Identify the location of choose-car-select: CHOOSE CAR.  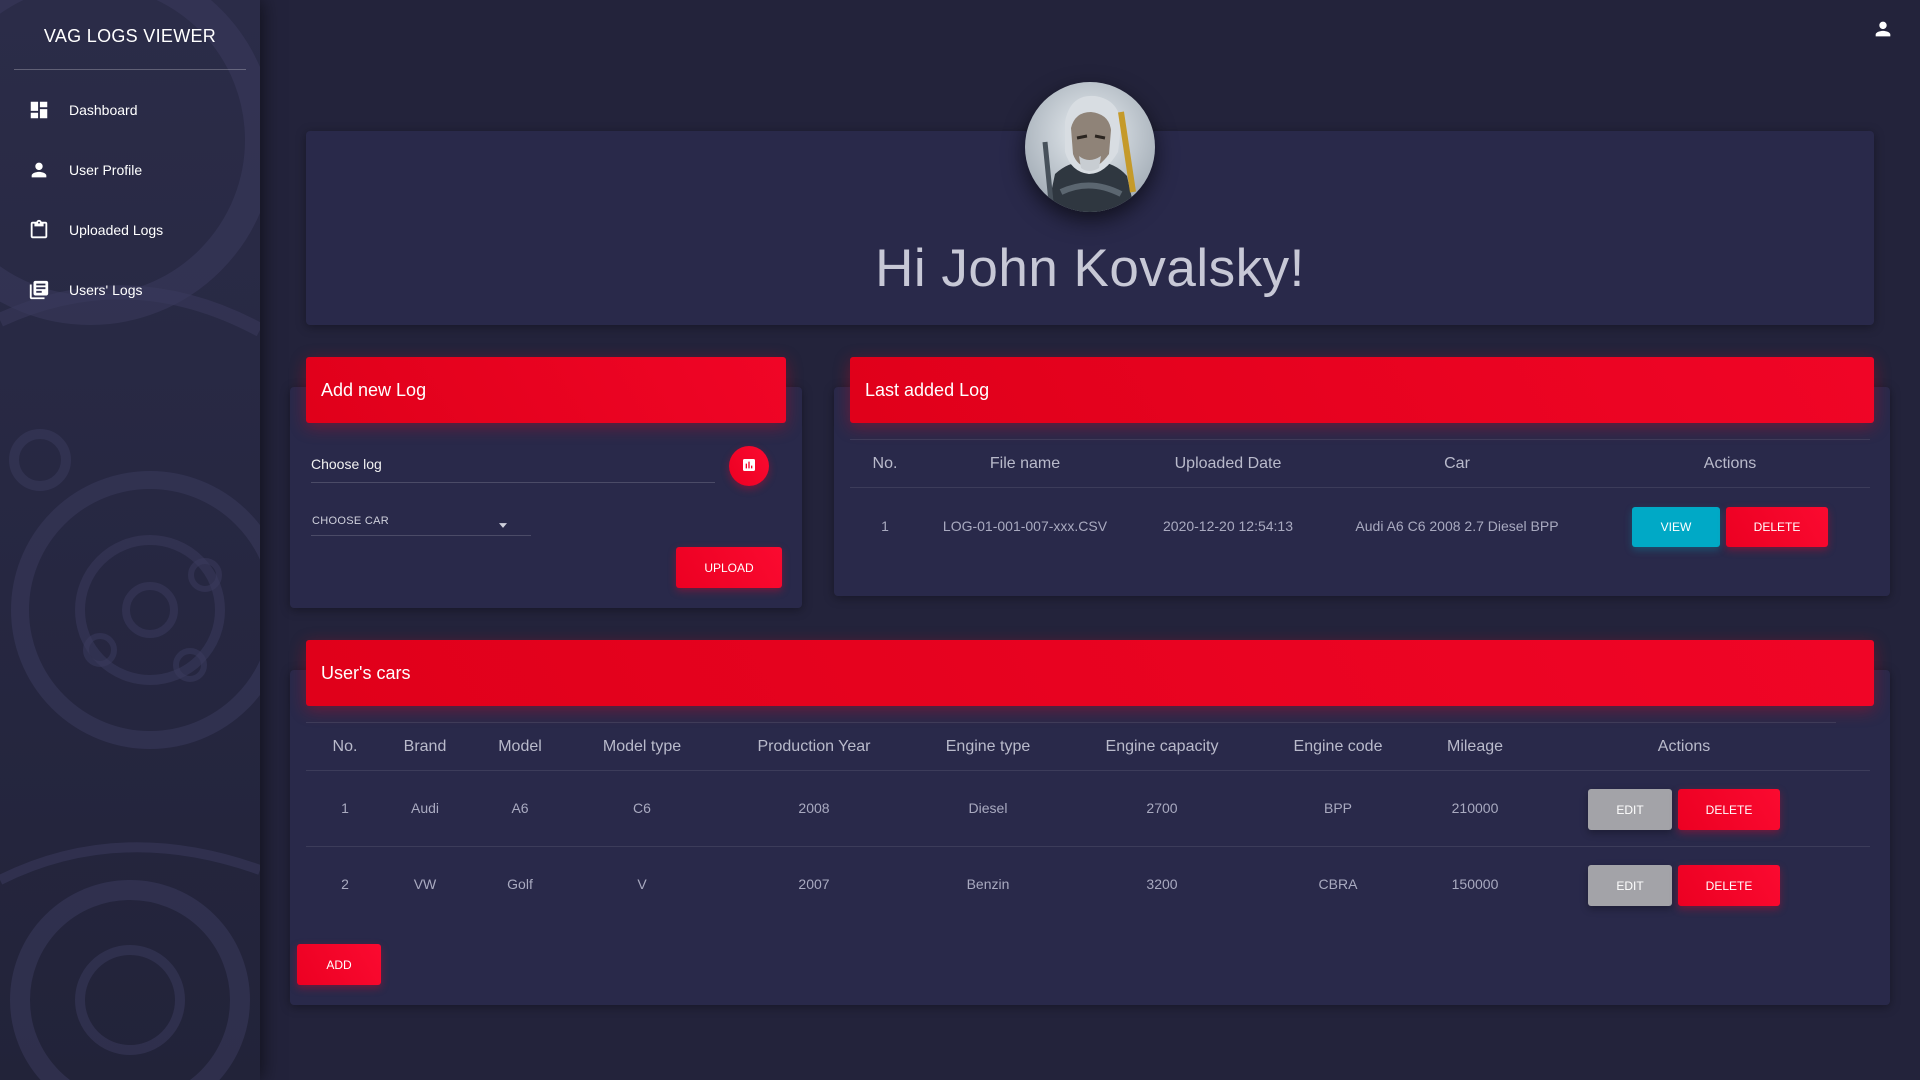
(421, 522).